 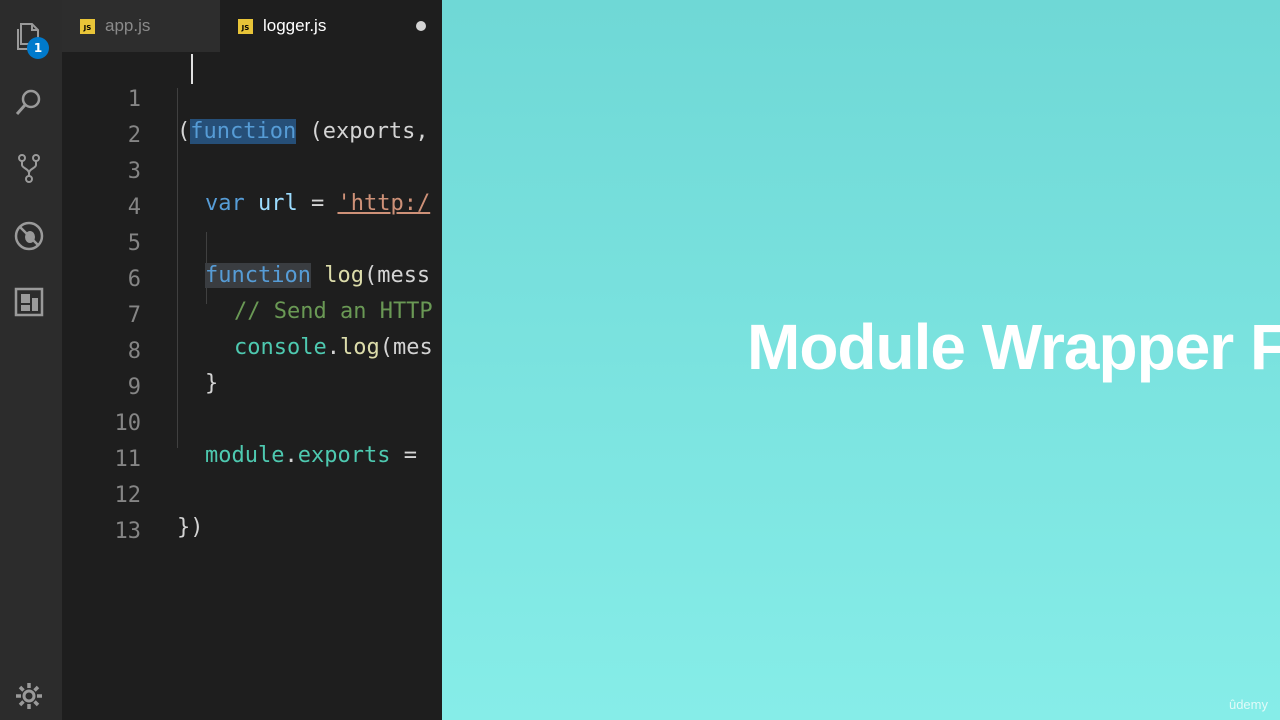 I want to click on tab-bar: JS app.js JS logger.js, so click(x=252, y=26).